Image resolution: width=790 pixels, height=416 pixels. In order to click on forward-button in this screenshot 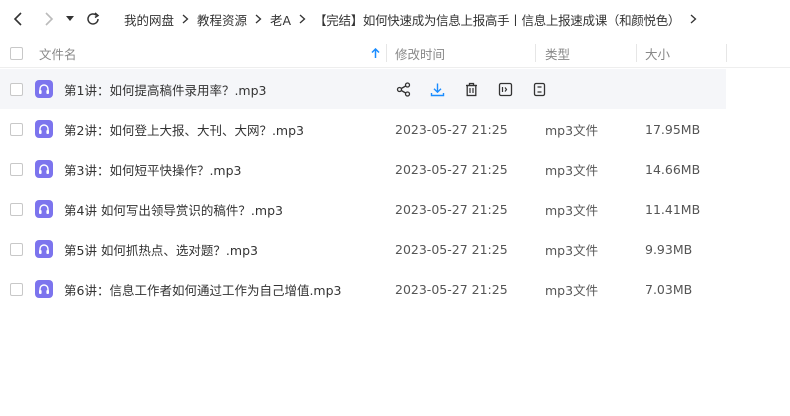, I will do `click(48, 19)`.